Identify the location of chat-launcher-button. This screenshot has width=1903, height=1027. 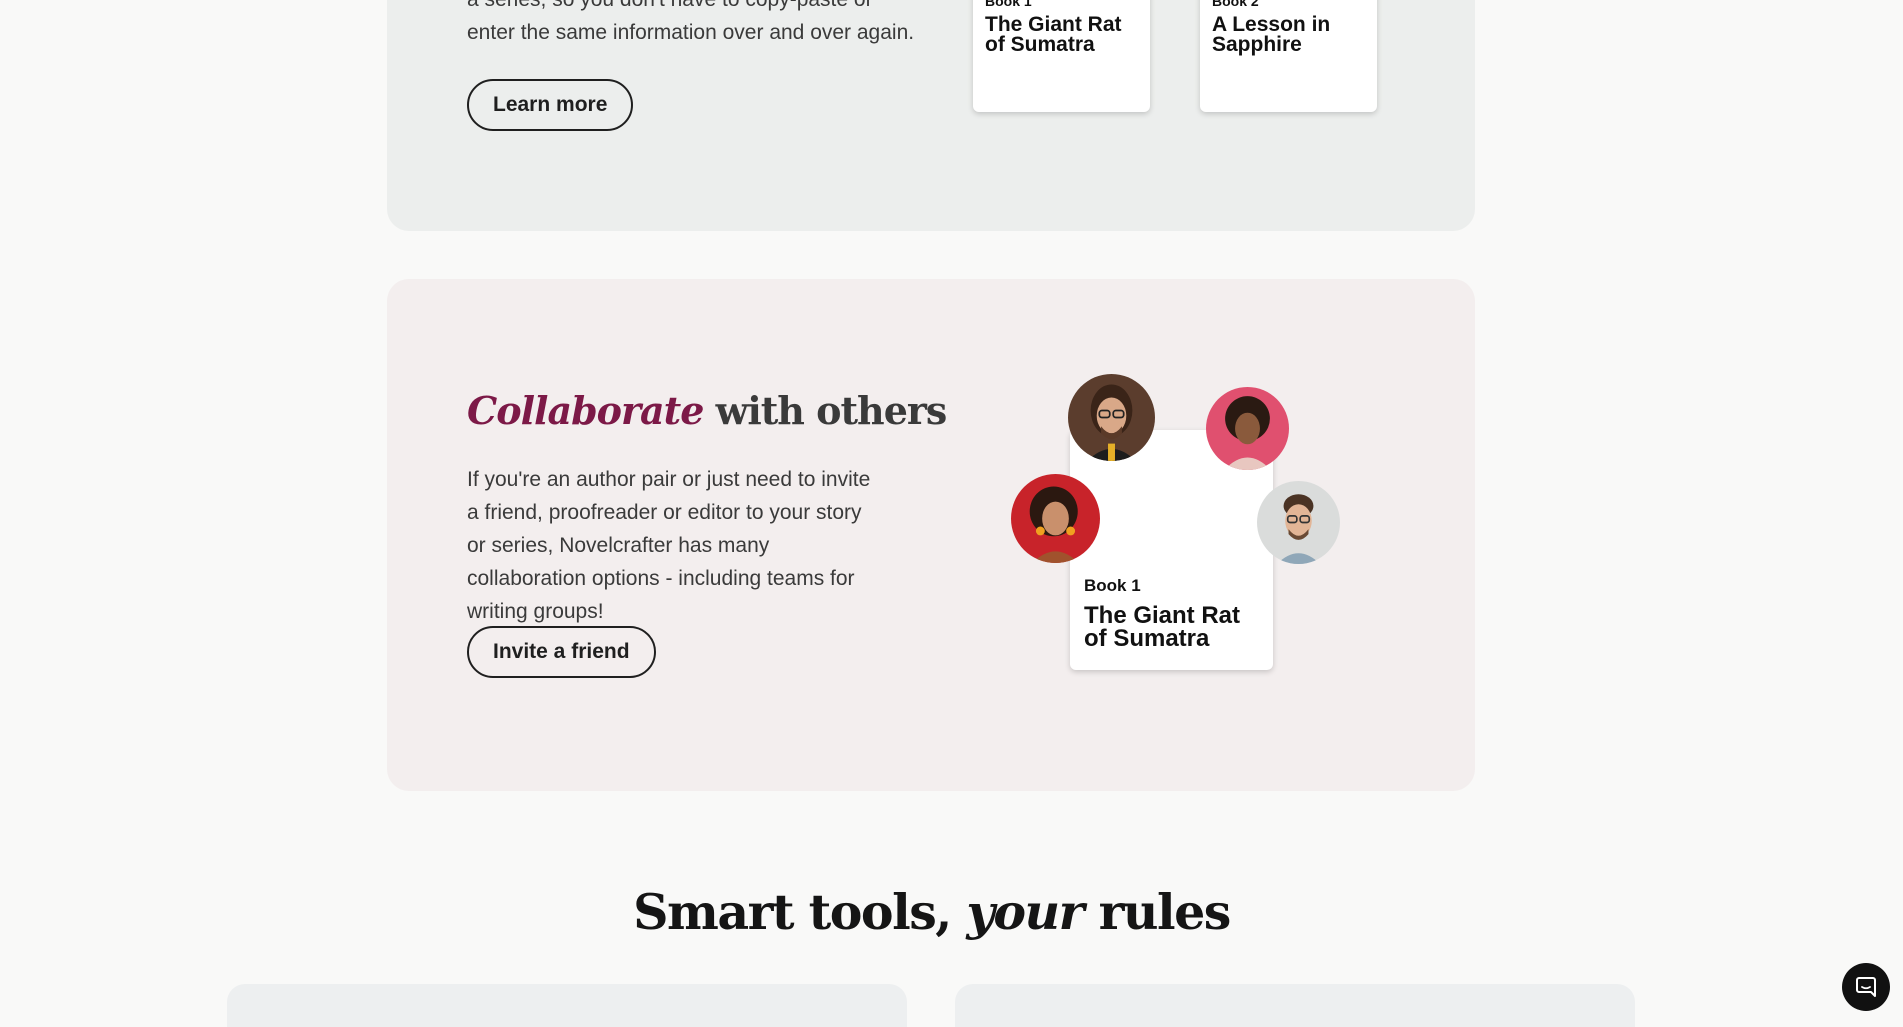
(1866, 987).